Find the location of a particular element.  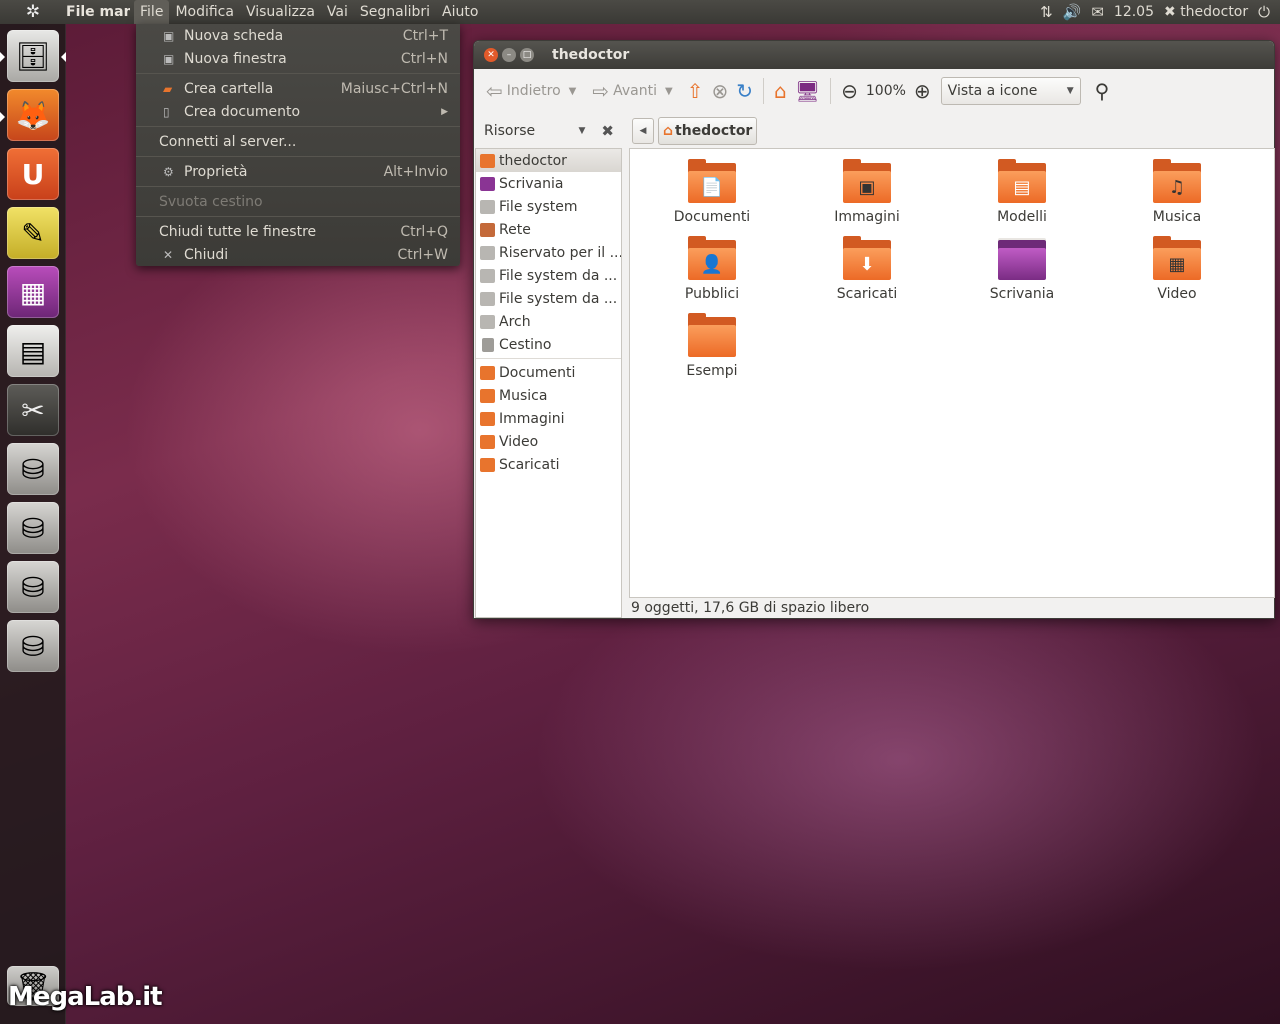

folder-download-icon: ⬇ is located at coordinates (867, 258).